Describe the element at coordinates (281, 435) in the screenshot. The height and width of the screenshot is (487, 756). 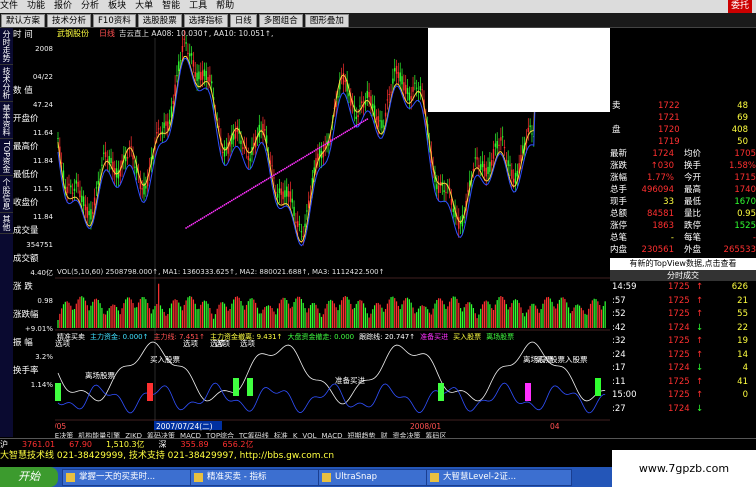
I see `bottom-tab: 标准` at that location.